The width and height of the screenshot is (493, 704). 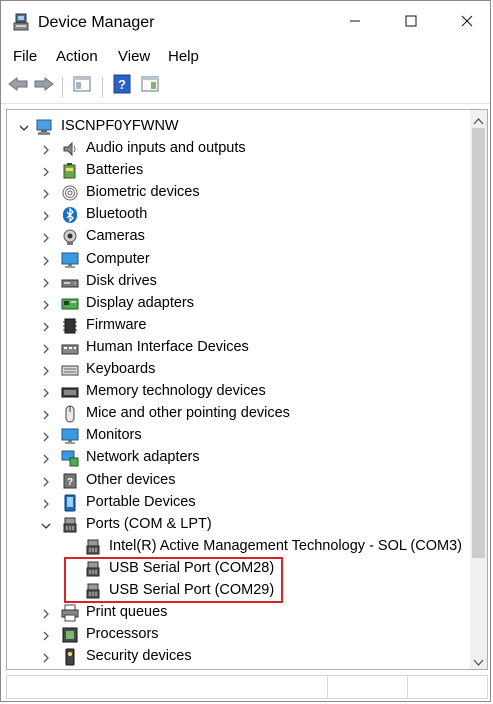 What do you see at coordinates (70, 635) in the screenshot?
I see `processor-icon` at bounding box center [70, 635].